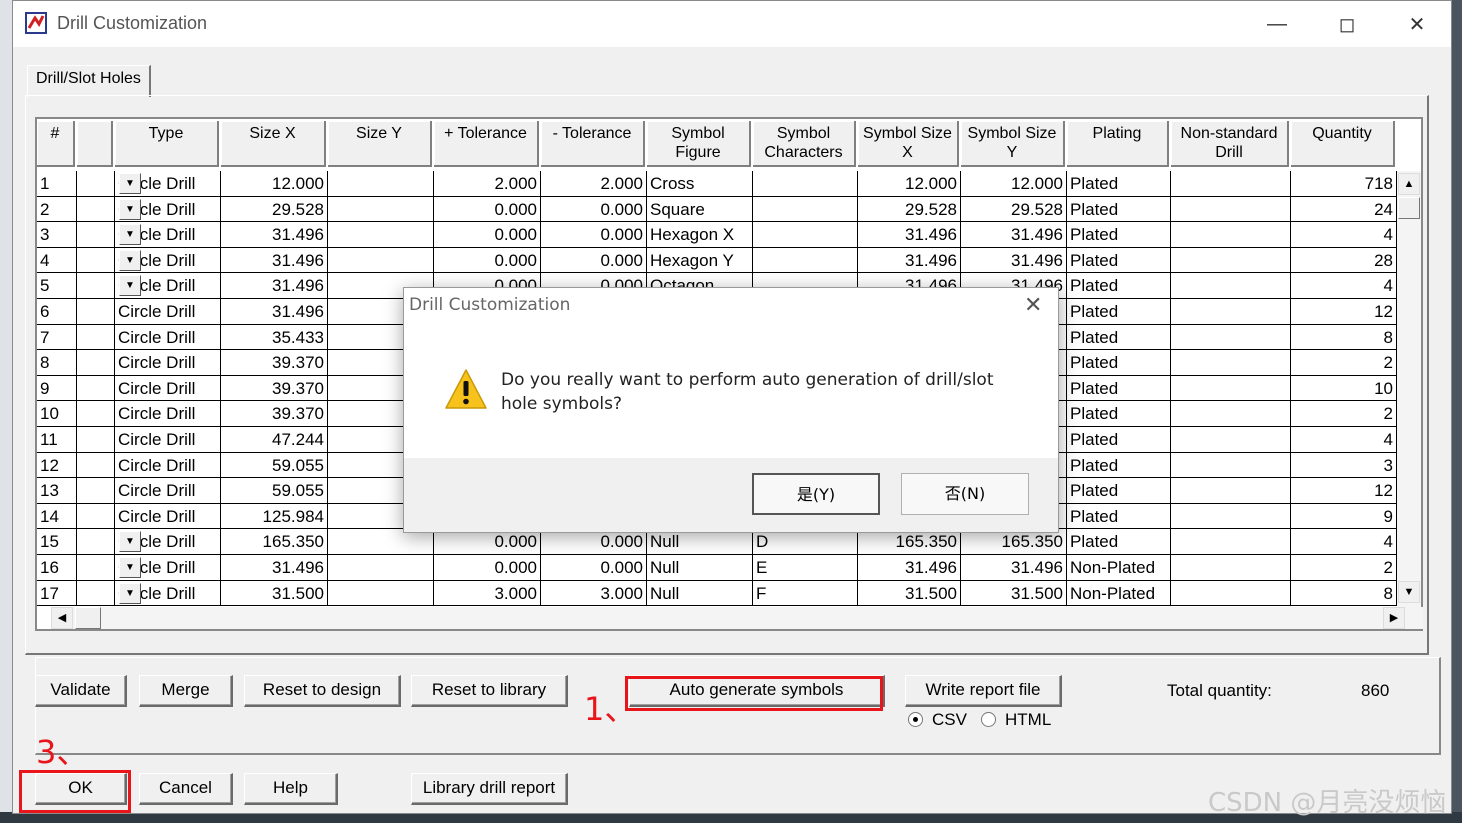 Image resolution: width=1462 pixels, height=823 pixels. Describe the element at coordinates (1014, 542) in the screenshot. I see `cell-symbol-size-y: 165.350` at that location.